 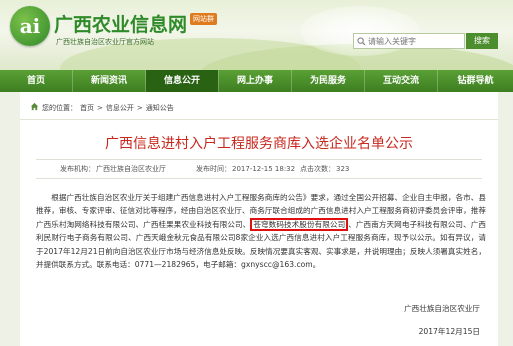 What do you see at coordinates (259, 144) in the screenshot?
I see `article-title: 广西信息进村入户工程服务商库入选企业名单公示` at bounding box center [259, 144].